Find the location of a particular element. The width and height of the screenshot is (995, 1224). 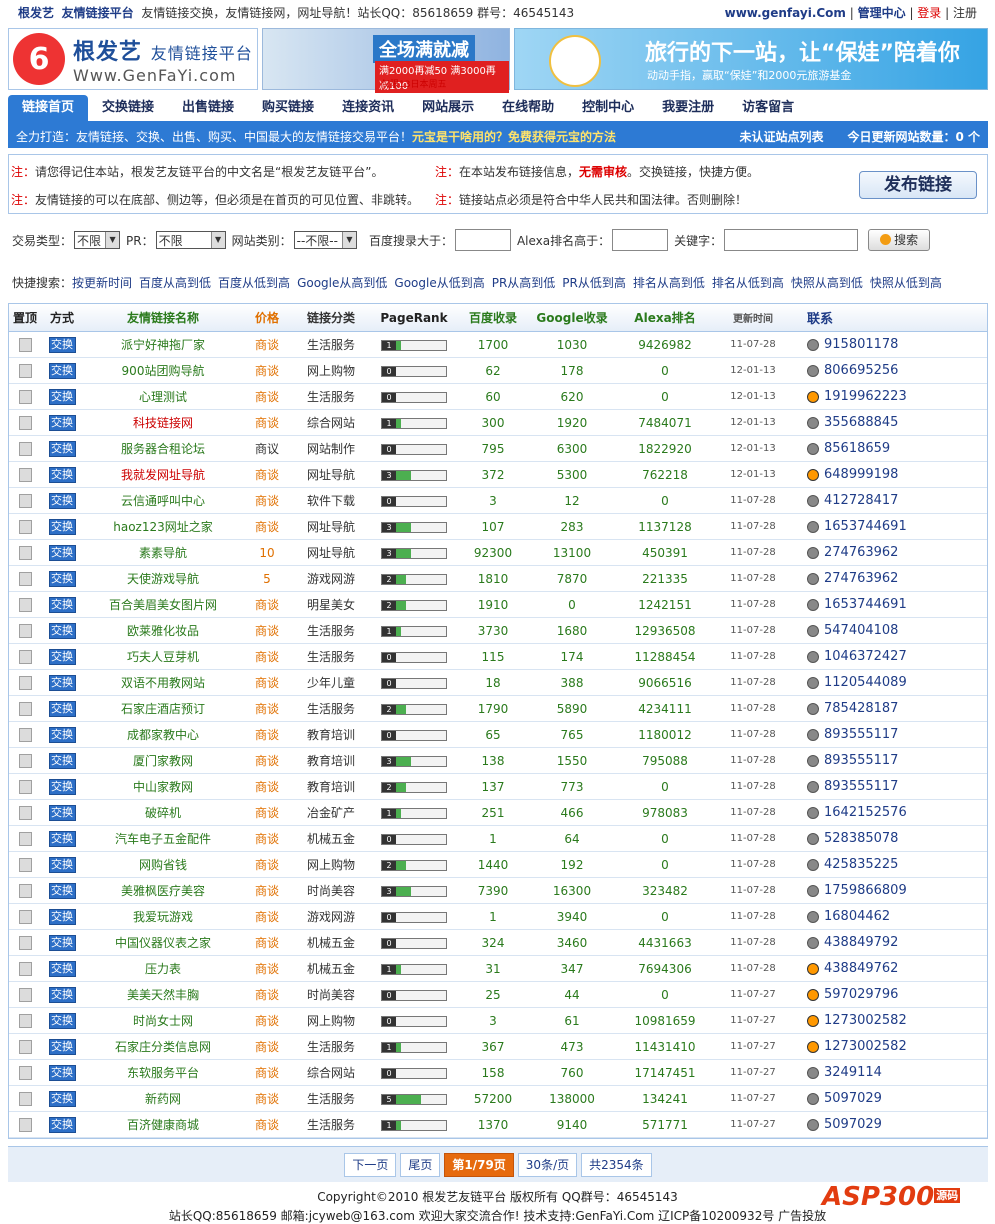

site-name-link: 我爱玩游戏 is located at coordinates (163, 916).